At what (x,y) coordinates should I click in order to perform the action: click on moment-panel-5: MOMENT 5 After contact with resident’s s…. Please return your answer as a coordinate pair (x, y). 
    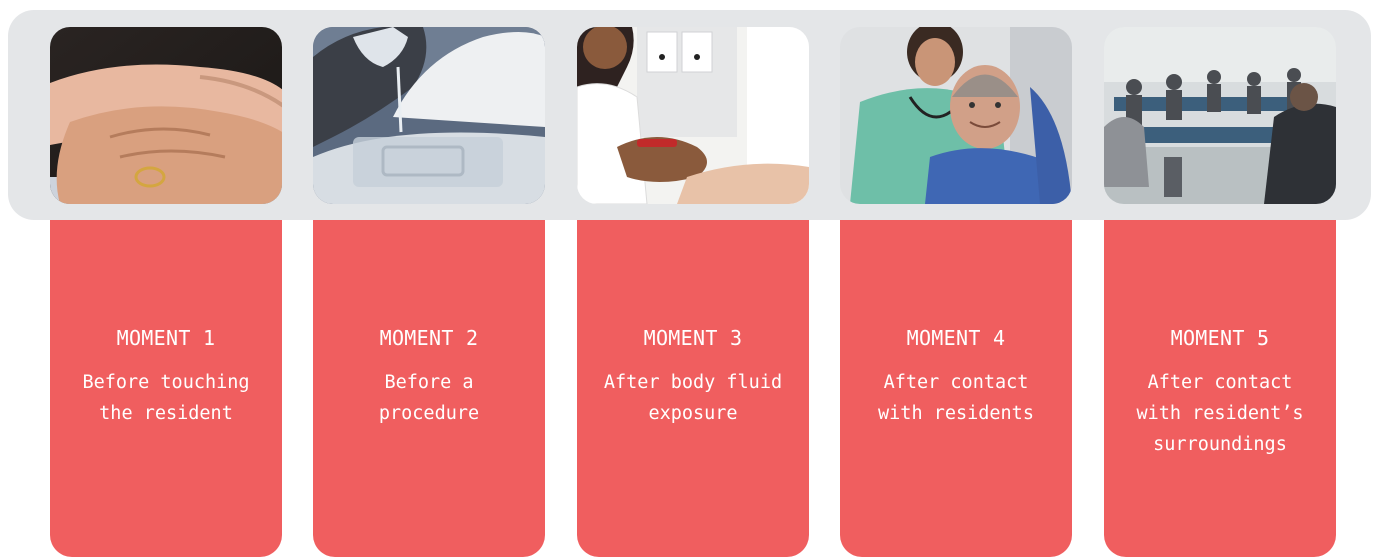
    Looking at the image, I should click on (1220, 388).